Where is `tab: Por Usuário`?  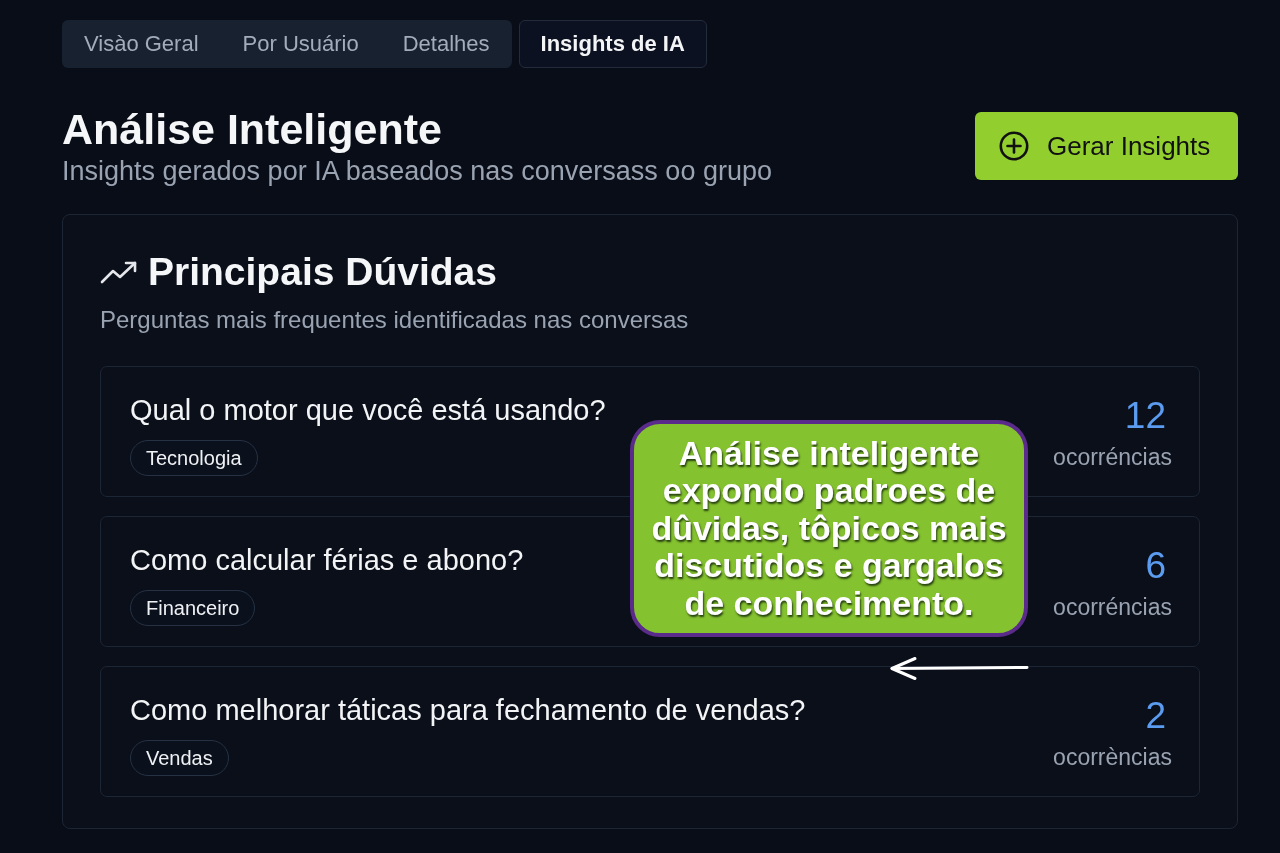
tab: Por Usuário is located at coordinates (300, 44).